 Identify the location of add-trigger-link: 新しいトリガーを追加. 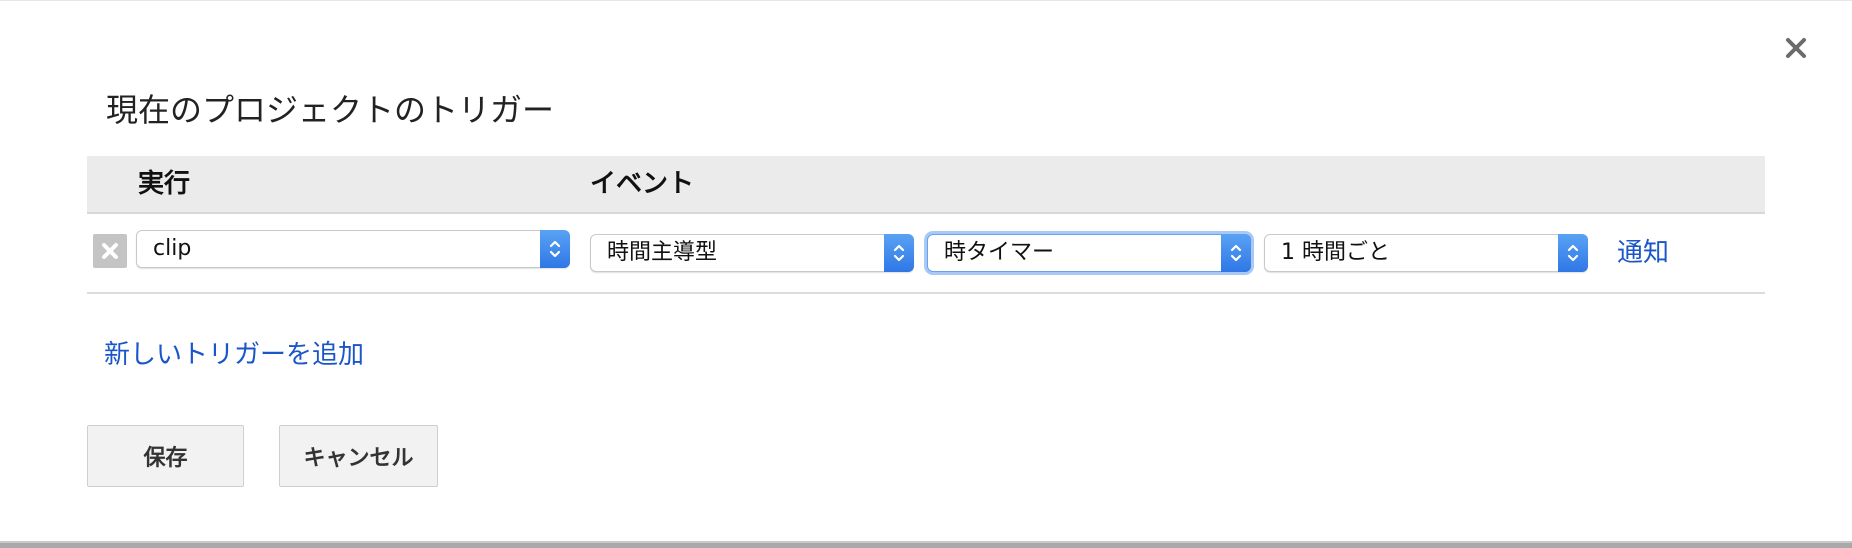
(234, 355).